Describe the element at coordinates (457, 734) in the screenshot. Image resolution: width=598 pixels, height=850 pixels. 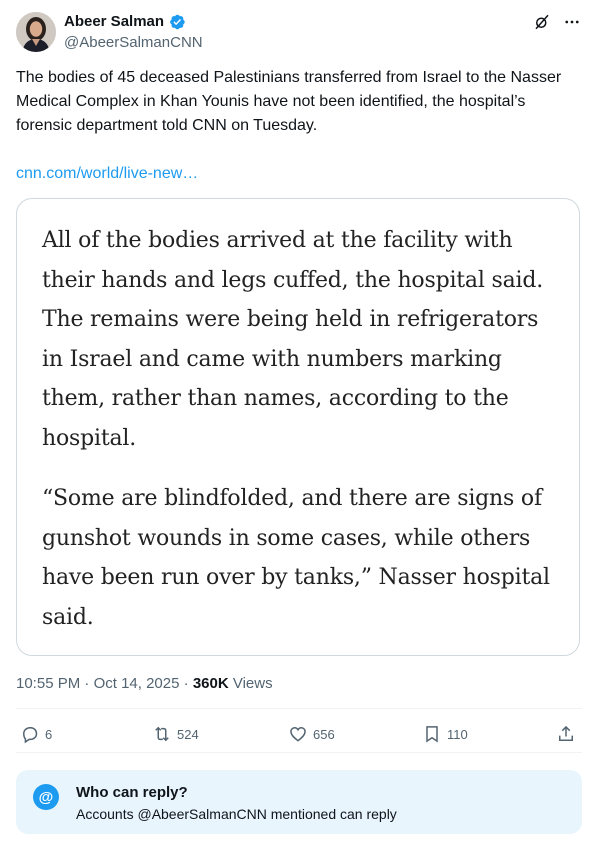
I see `bookmark-count: 110` at that location.